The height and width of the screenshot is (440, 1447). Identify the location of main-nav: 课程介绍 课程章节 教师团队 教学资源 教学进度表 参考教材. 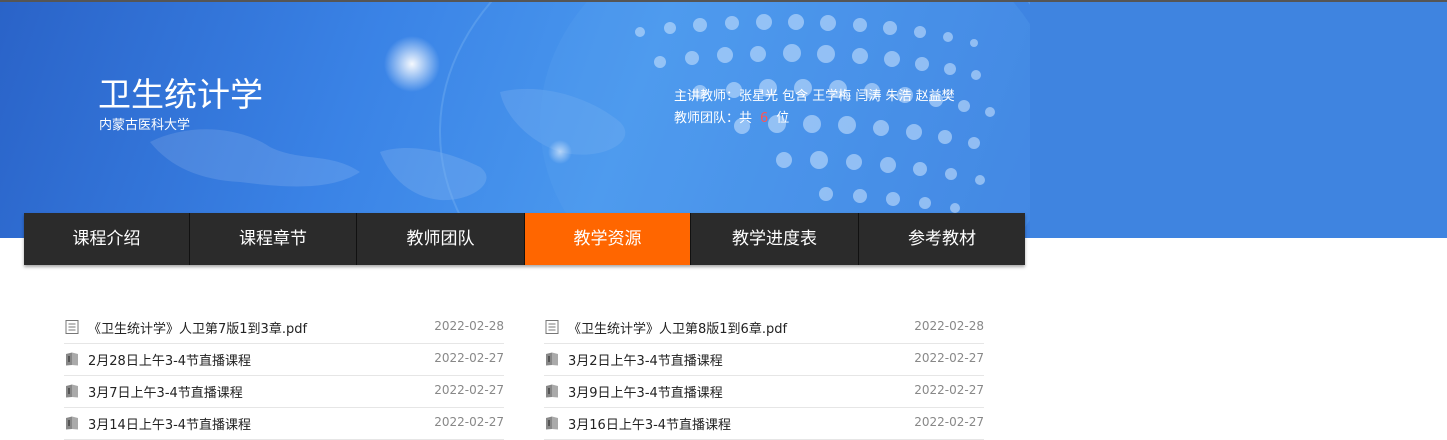
(524, 239).